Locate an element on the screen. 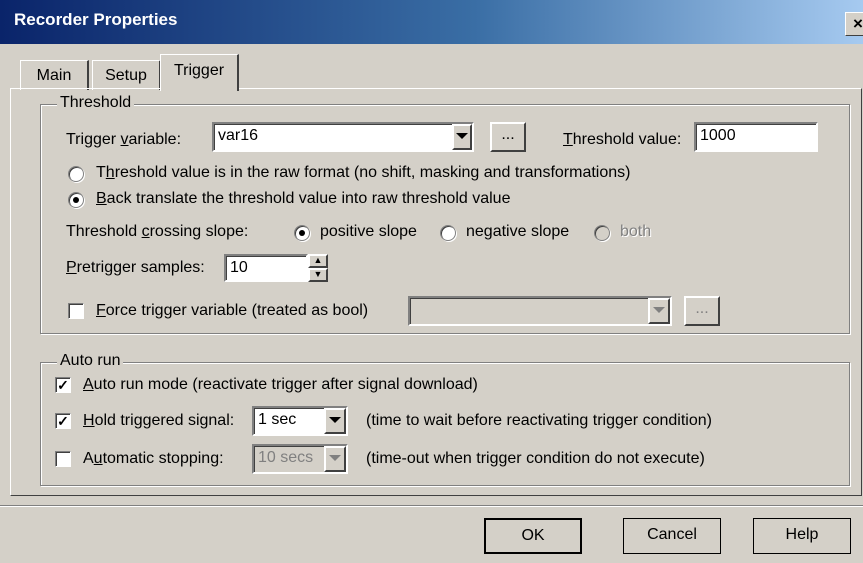  chevron-down-icon: ▼ is located at coordinates (318, 274).